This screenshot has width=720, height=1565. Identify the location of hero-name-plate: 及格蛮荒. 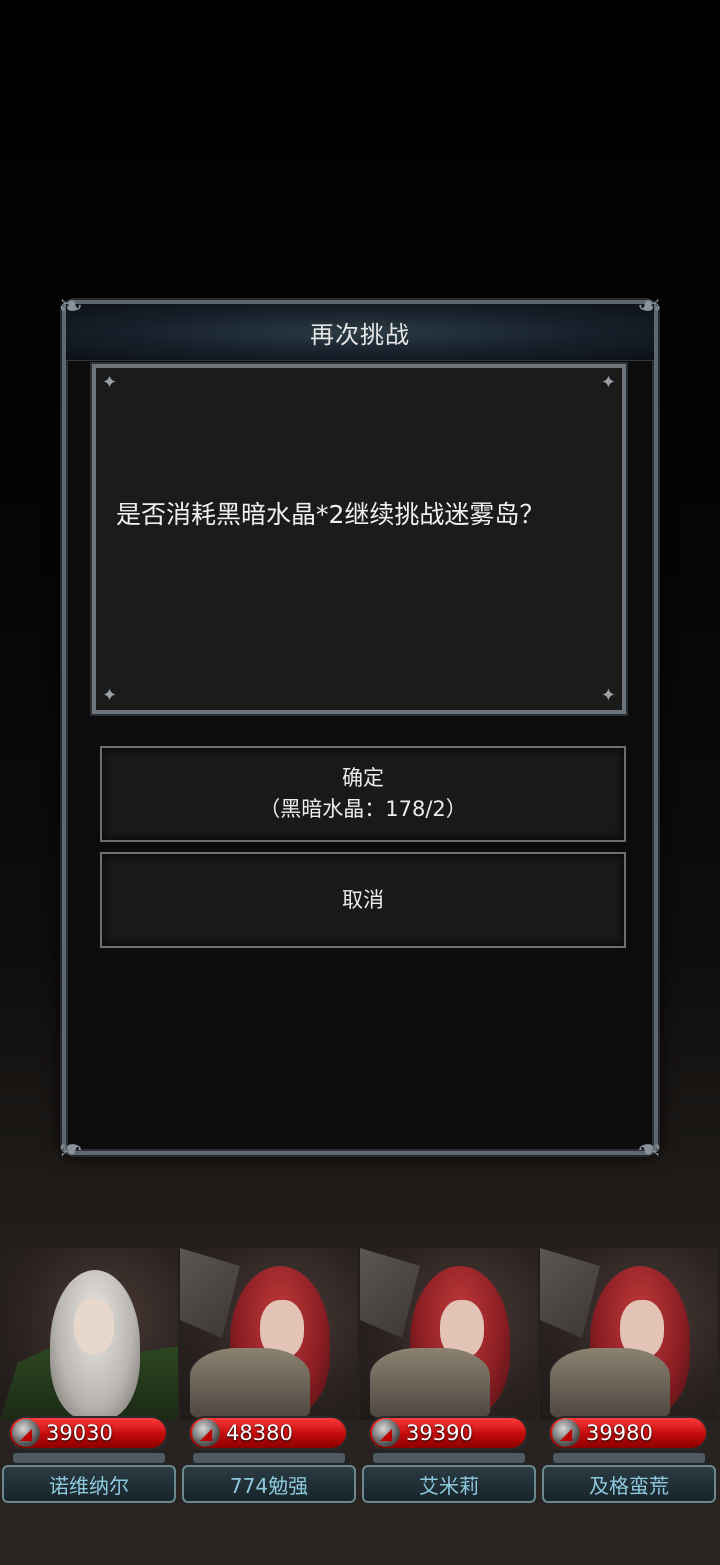
(629, 1484).